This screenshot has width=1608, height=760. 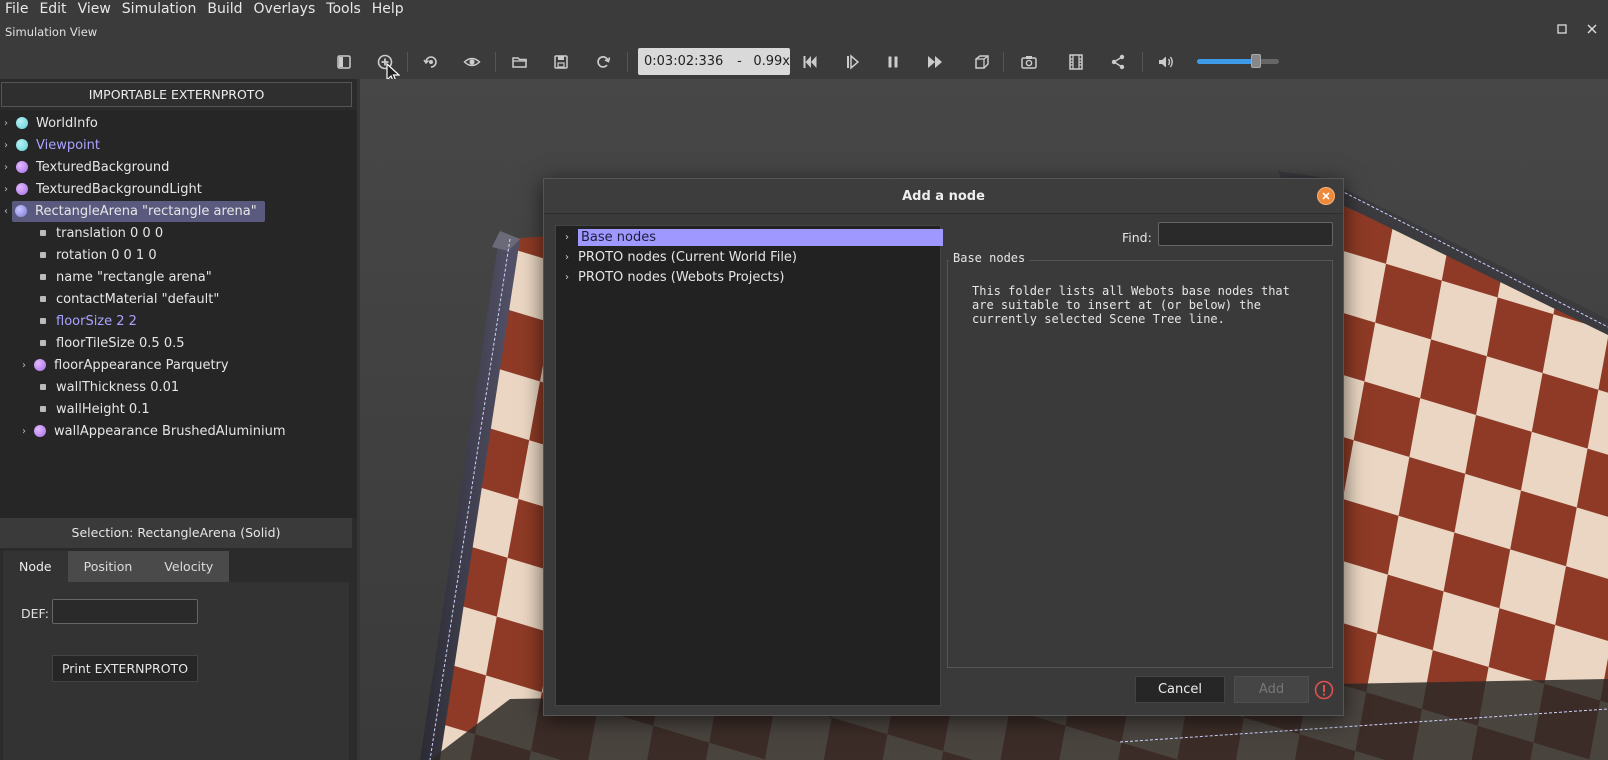 I want to click on menu-overlays: Overlays, so click(x=285, y=9).